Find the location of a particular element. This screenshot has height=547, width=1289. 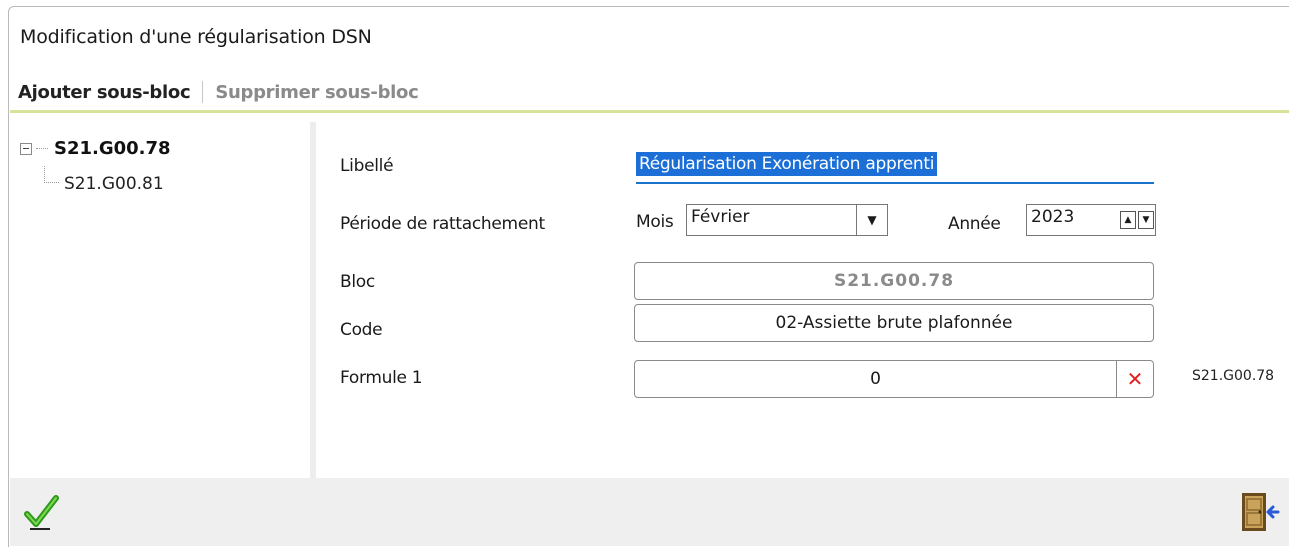

add-subblock-button: Ajouter sous-bloc is located at coordinates (104, 92).